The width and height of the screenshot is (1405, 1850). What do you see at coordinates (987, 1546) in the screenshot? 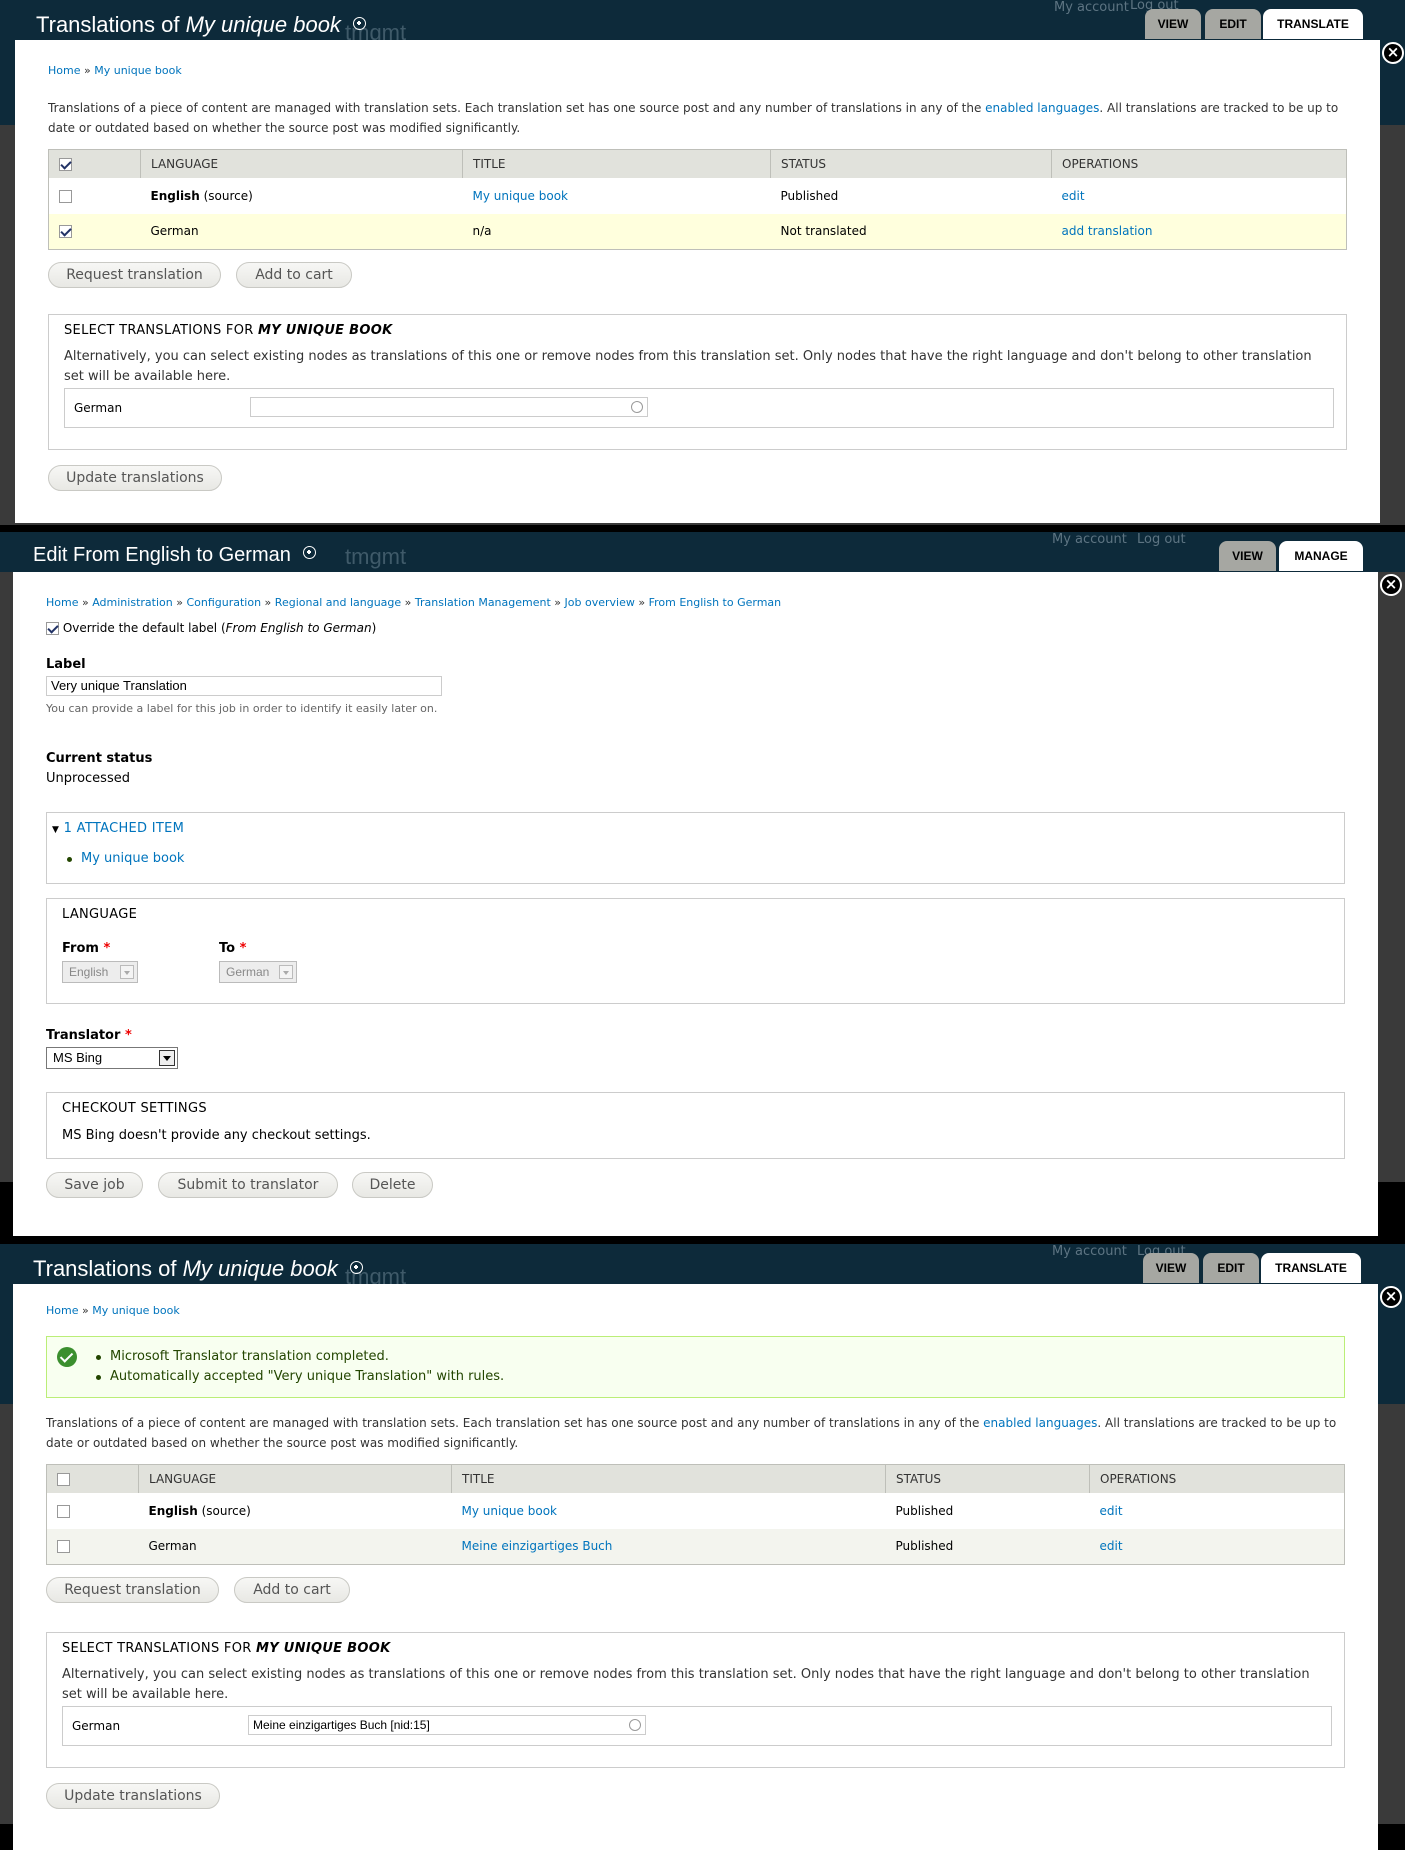
I see `status-cell: Published` at bounding box center [987, 1546].